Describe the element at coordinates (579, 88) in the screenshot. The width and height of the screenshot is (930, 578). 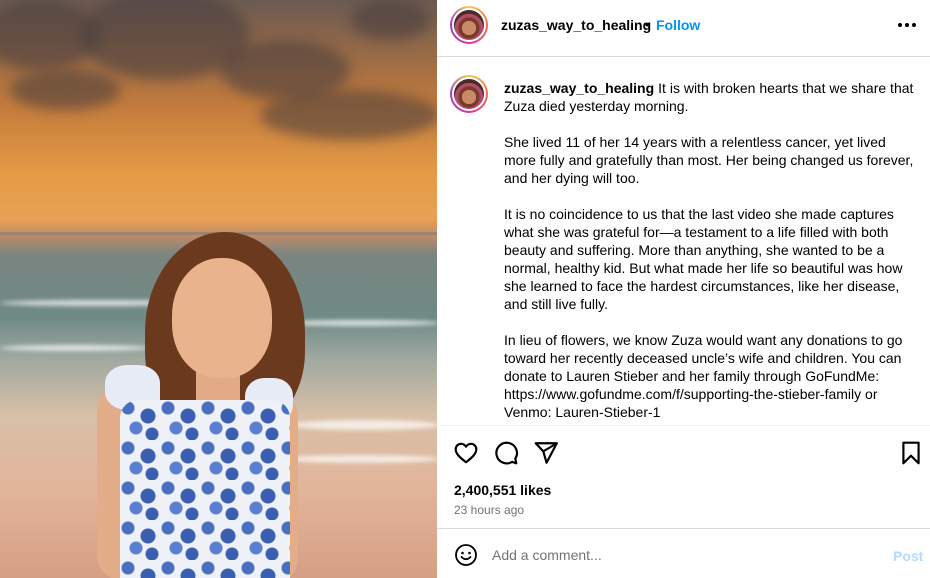
I see `caption-username: zuzas_way_to_healing` at that location.